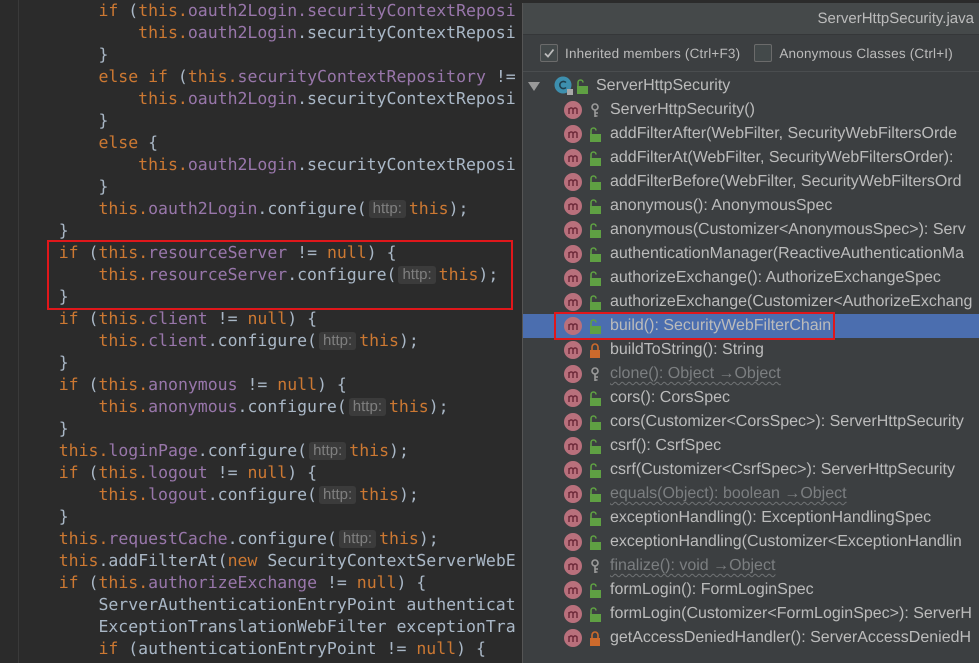  I want to click on code-text: this.addFilterAt(new SecurityContextServerWebE, so click(287, 560).